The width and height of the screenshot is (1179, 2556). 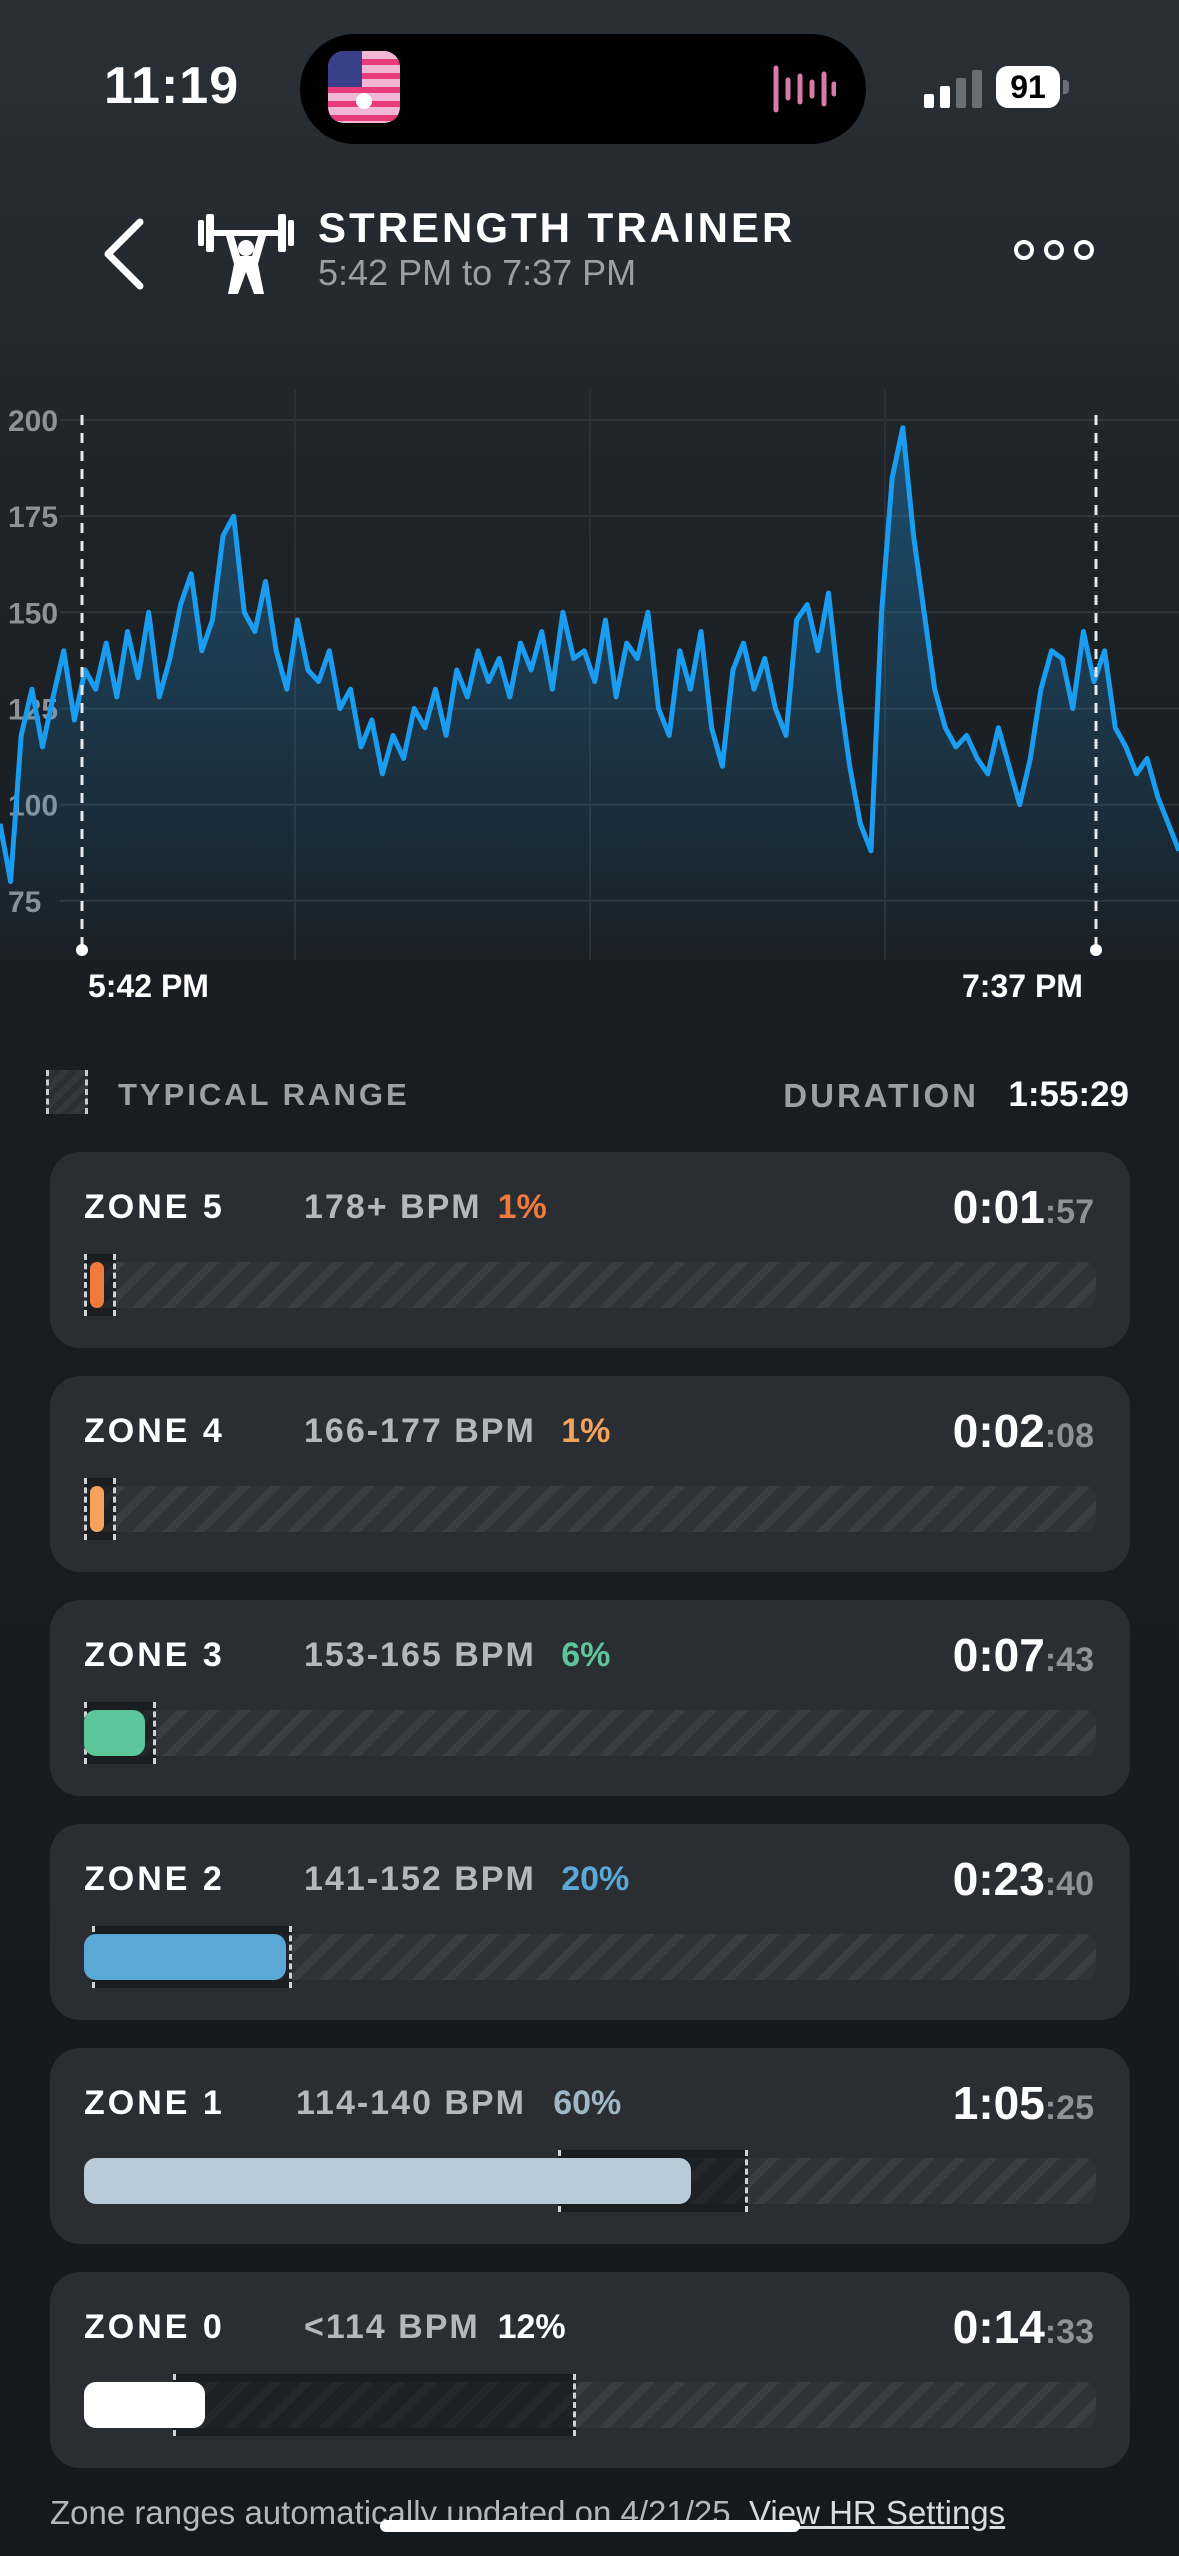 I want to click on y-tick-label: 200, so click(x=33, y=421).